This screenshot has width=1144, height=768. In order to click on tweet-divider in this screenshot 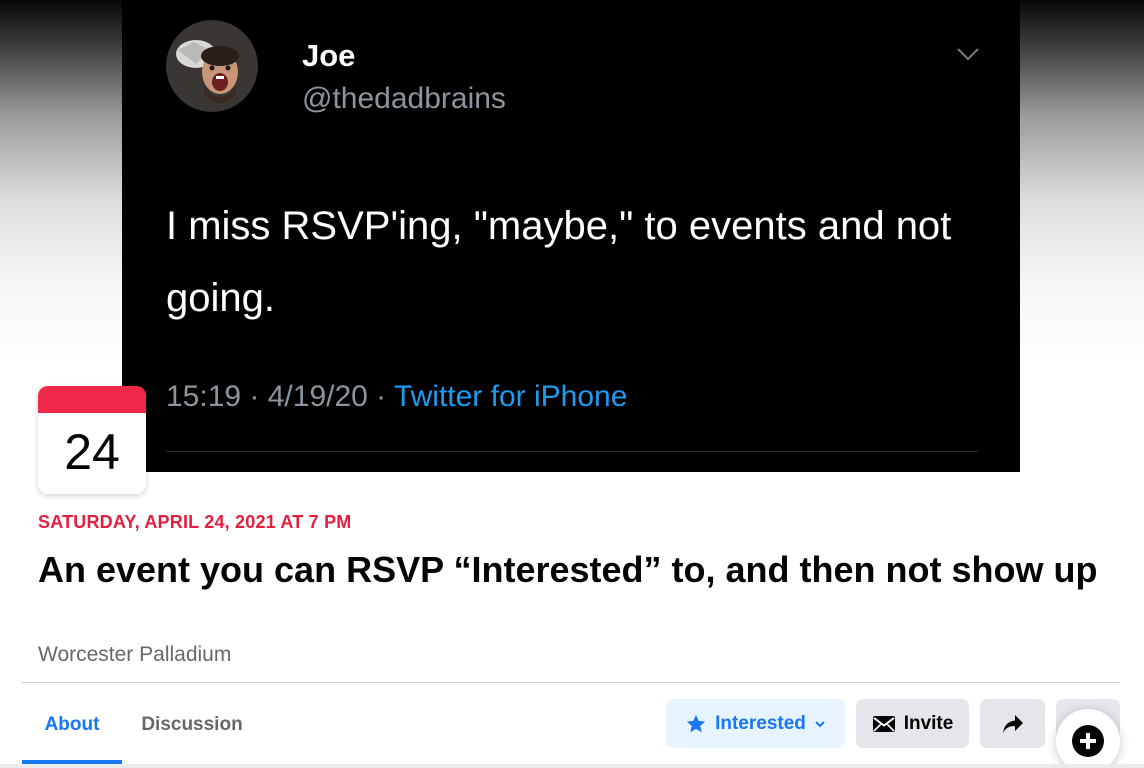, I will do `click(572, 451)`.